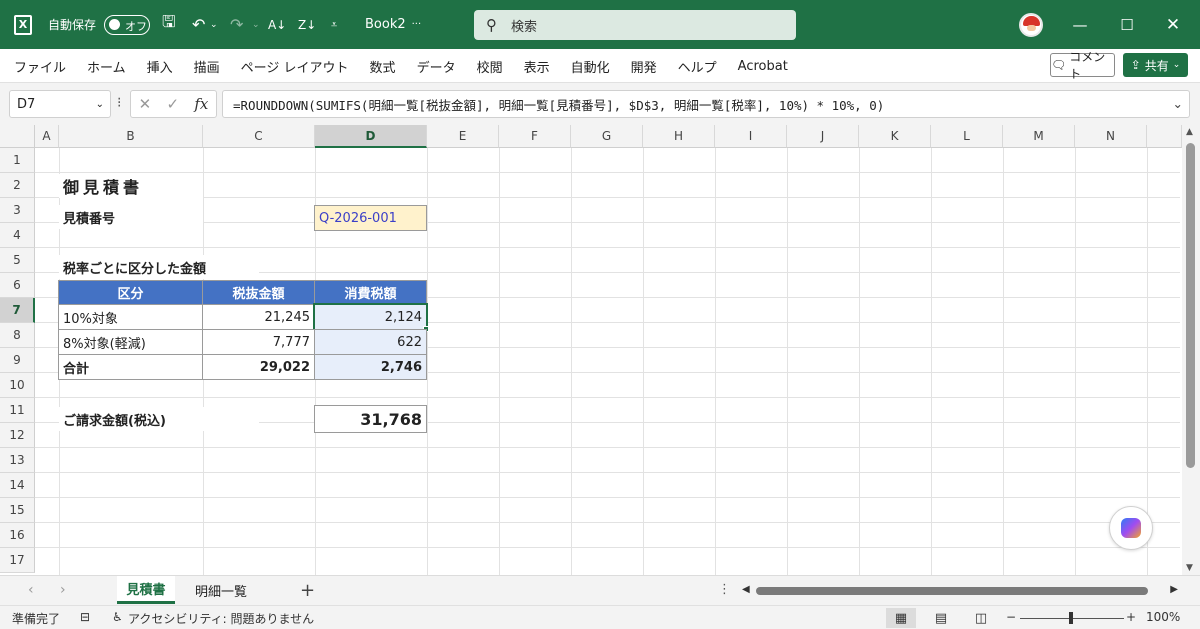 This screenshot has height=629, width=1200. I want to click on prev-sheet-icon: ‹, so click(31, 590).